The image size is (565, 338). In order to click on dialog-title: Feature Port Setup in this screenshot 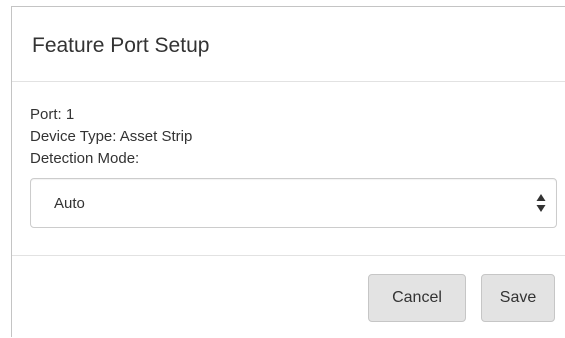, I will do `click(121, 45)`.